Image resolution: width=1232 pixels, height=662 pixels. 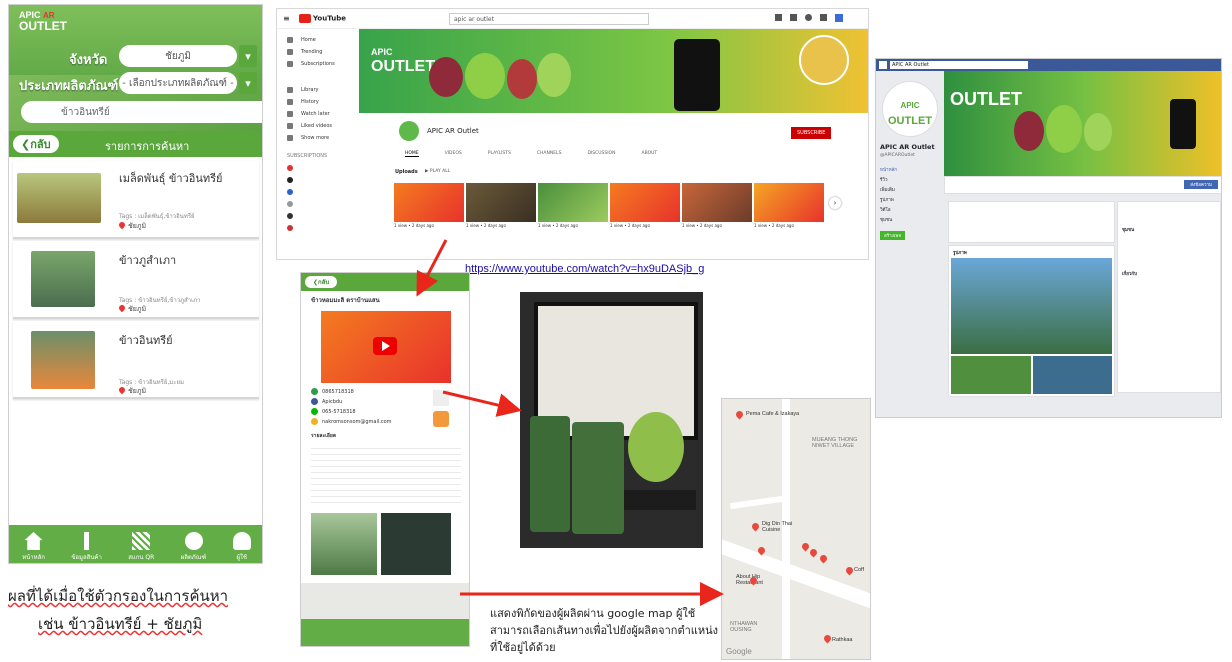 What do you see at coordinates (432, 268) in the screenshot?
I see `arrow-youtube-to-detail` at bounding box center [432, 268].